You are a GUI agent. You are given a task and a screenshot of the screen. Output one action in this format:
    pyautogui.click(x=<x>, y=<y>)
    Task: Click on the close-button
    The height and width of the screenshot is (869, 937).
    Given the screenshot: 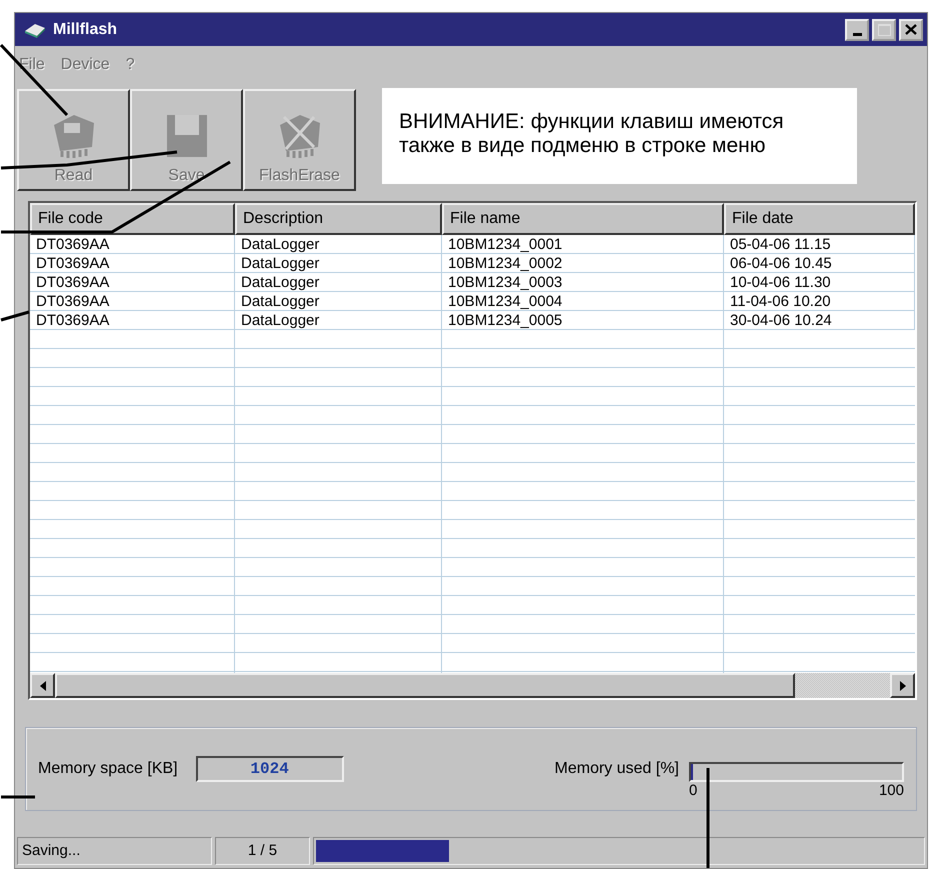 What is the action you would take?
    pyautogui.click(x=911, y=29)
    